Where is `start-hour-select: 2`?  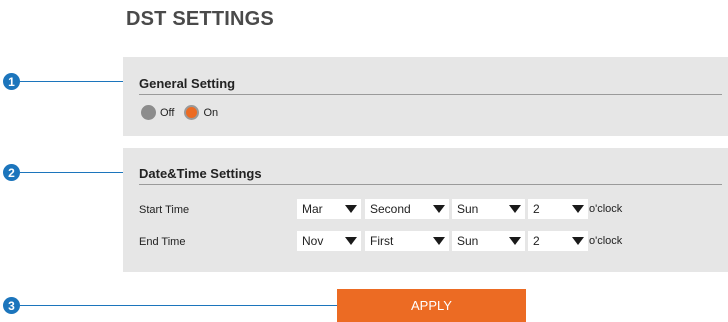
start-hour-select: 2 is located at coordinates (558, 209).